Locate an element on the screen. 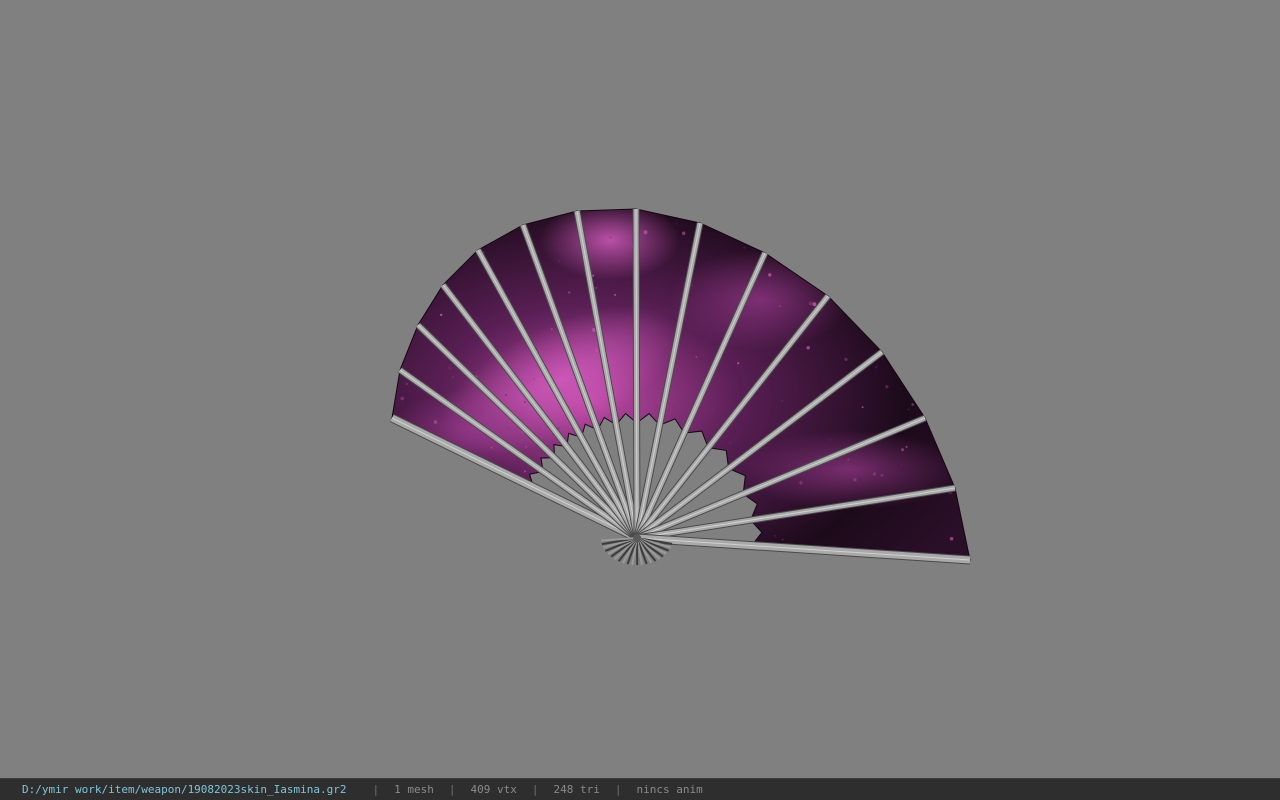  triangle-count-label: 248 tri is located at coordinates (576, 789).